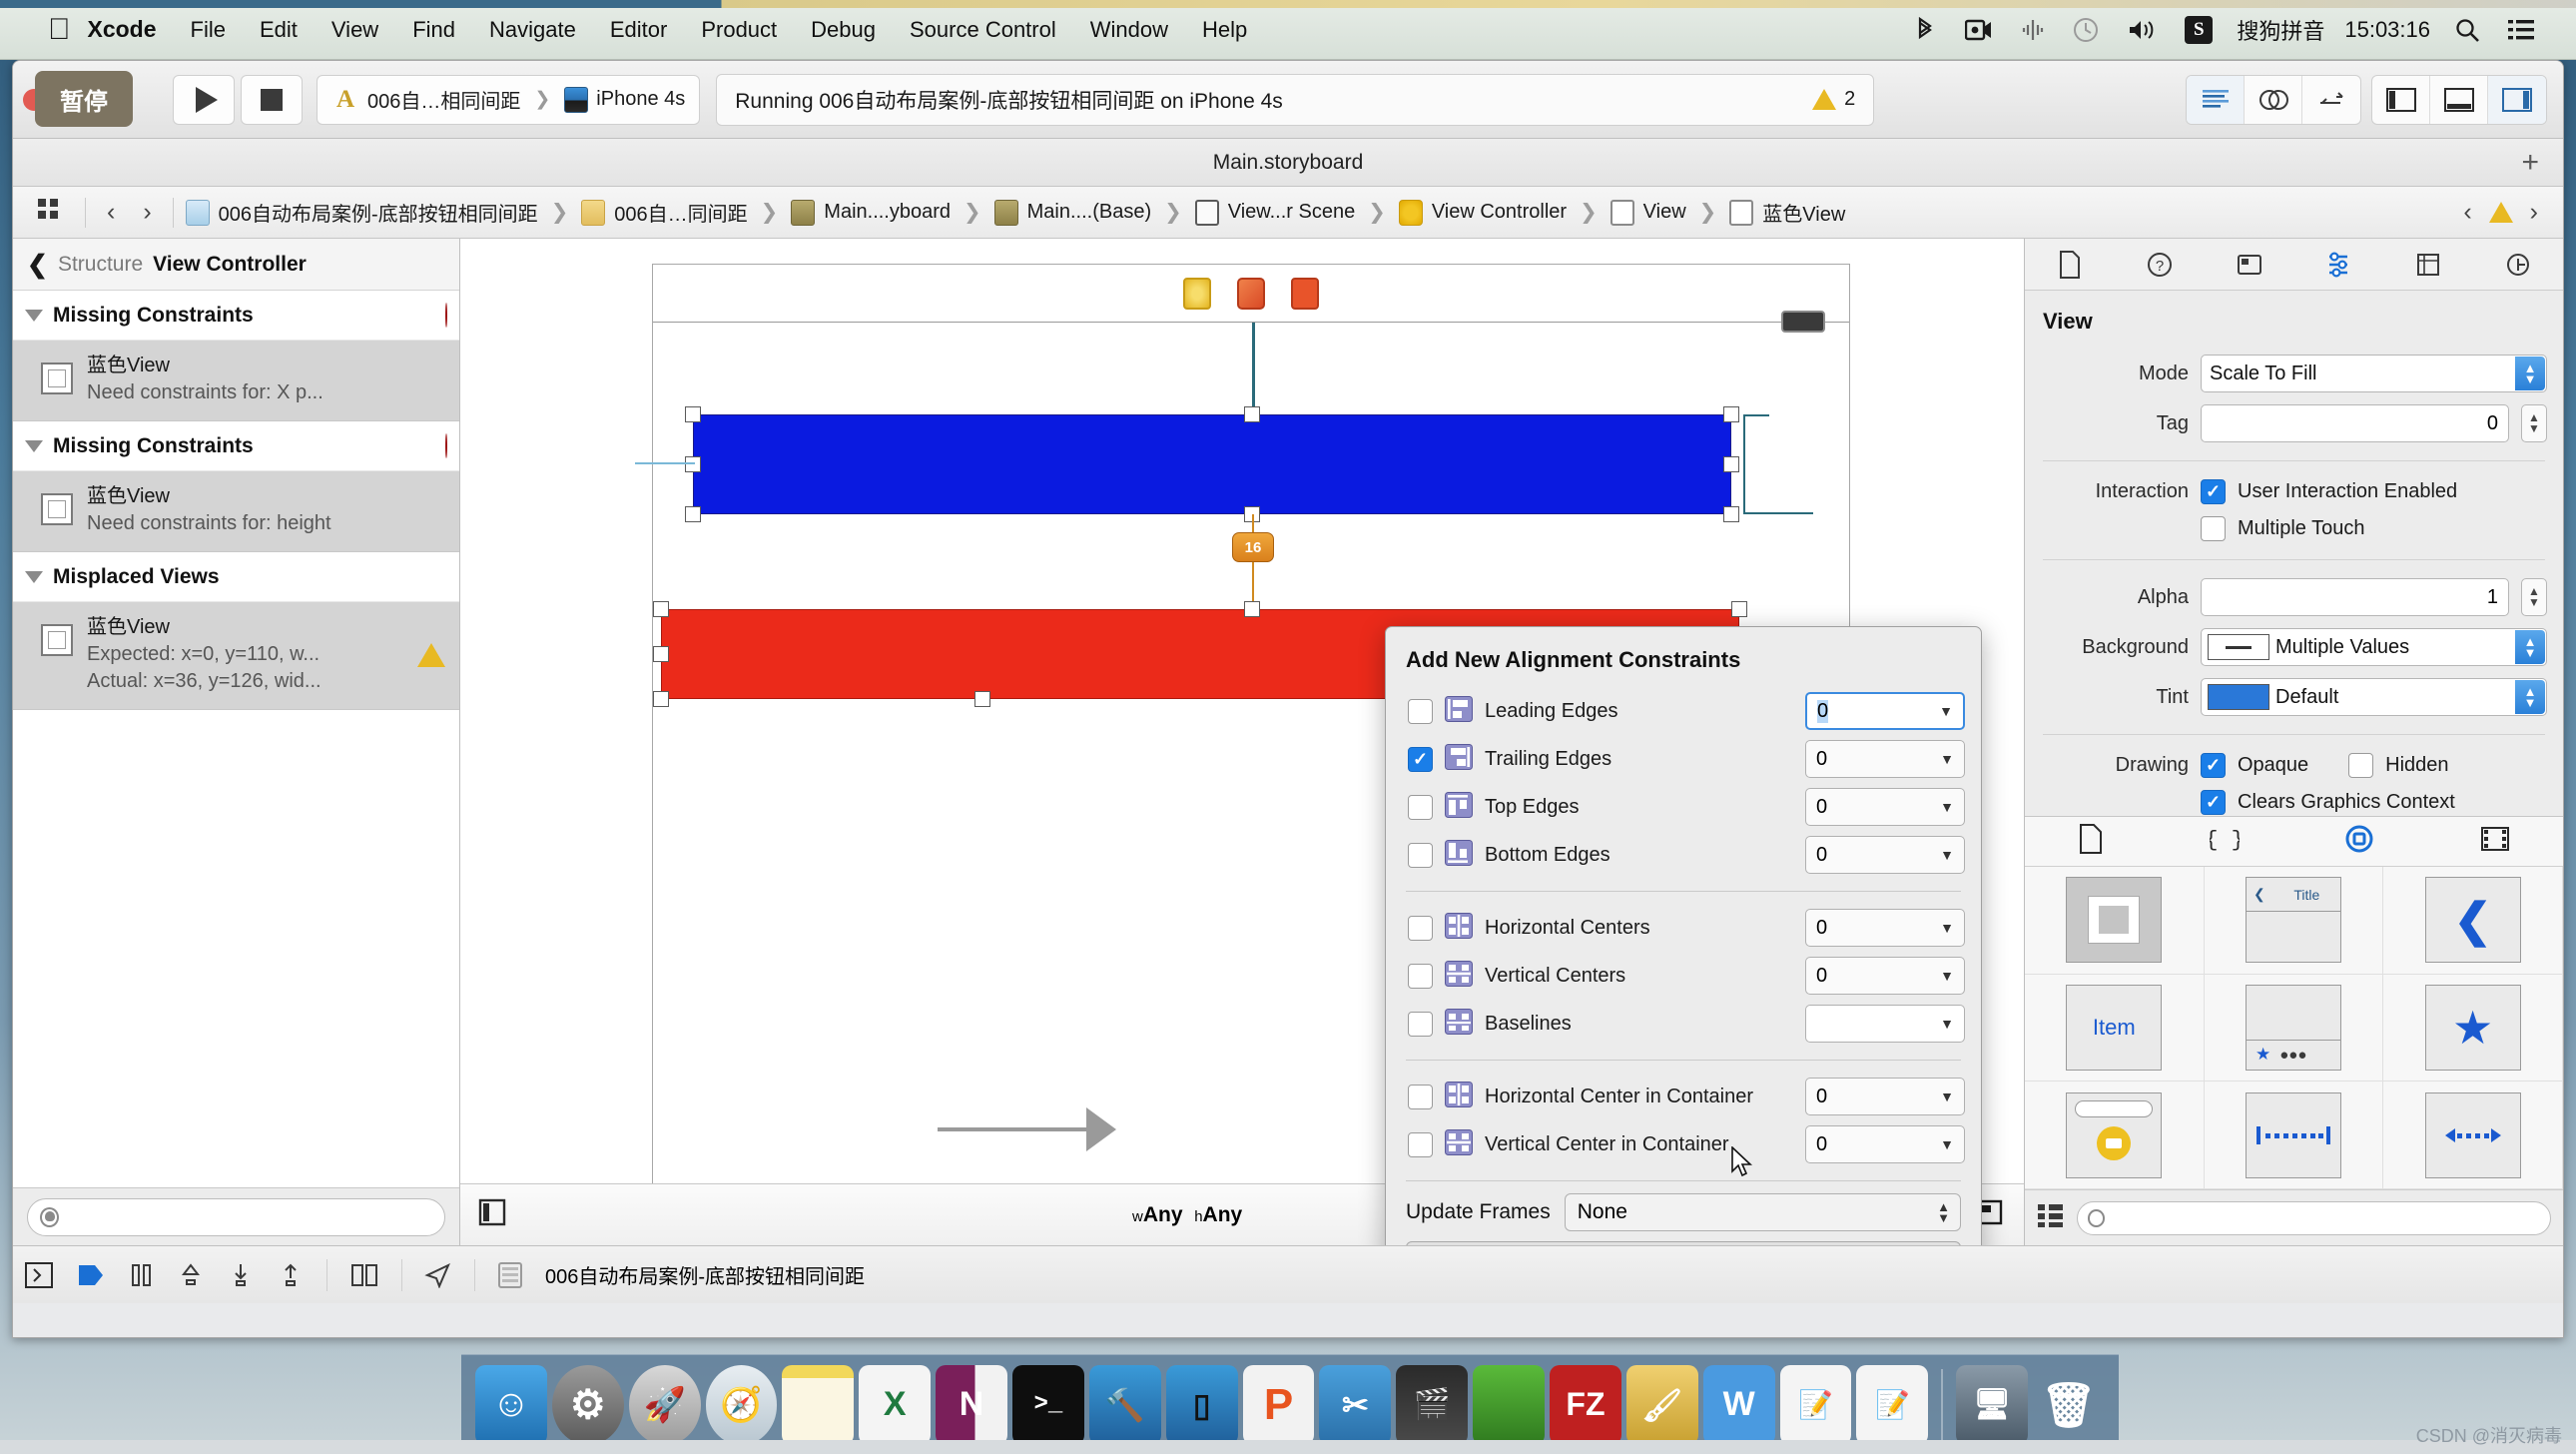  Describe the element at coordinates (665, 463) in the screenshot. I see `constraint-line-leading` at that location.